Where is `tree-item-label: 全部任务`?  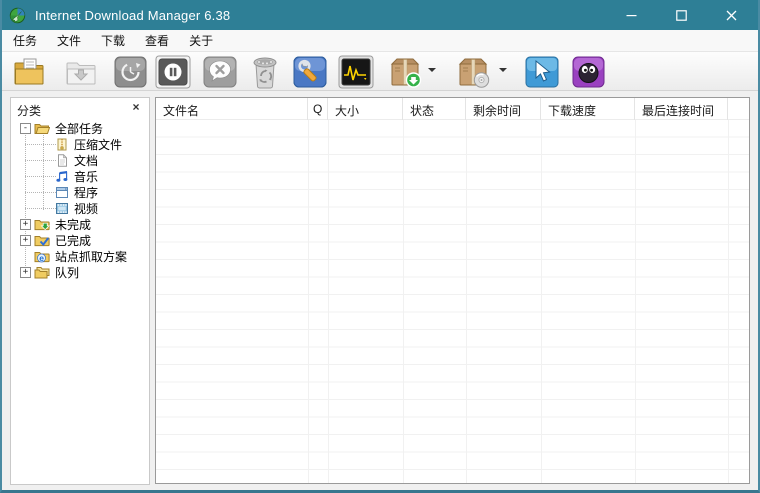
tree-item-label: 全部任务 is located at coordinates (79, 128).